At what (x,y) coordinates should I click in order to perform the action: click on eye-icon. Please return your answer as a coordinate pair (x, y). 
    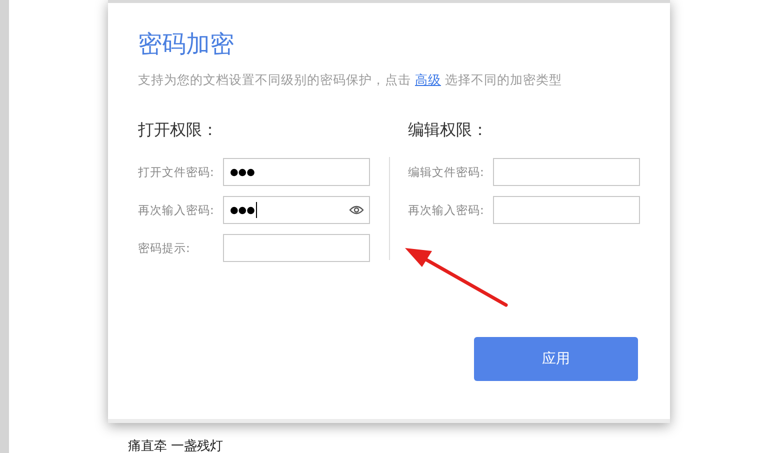
    Looking at the image, I should click on (356, 210).